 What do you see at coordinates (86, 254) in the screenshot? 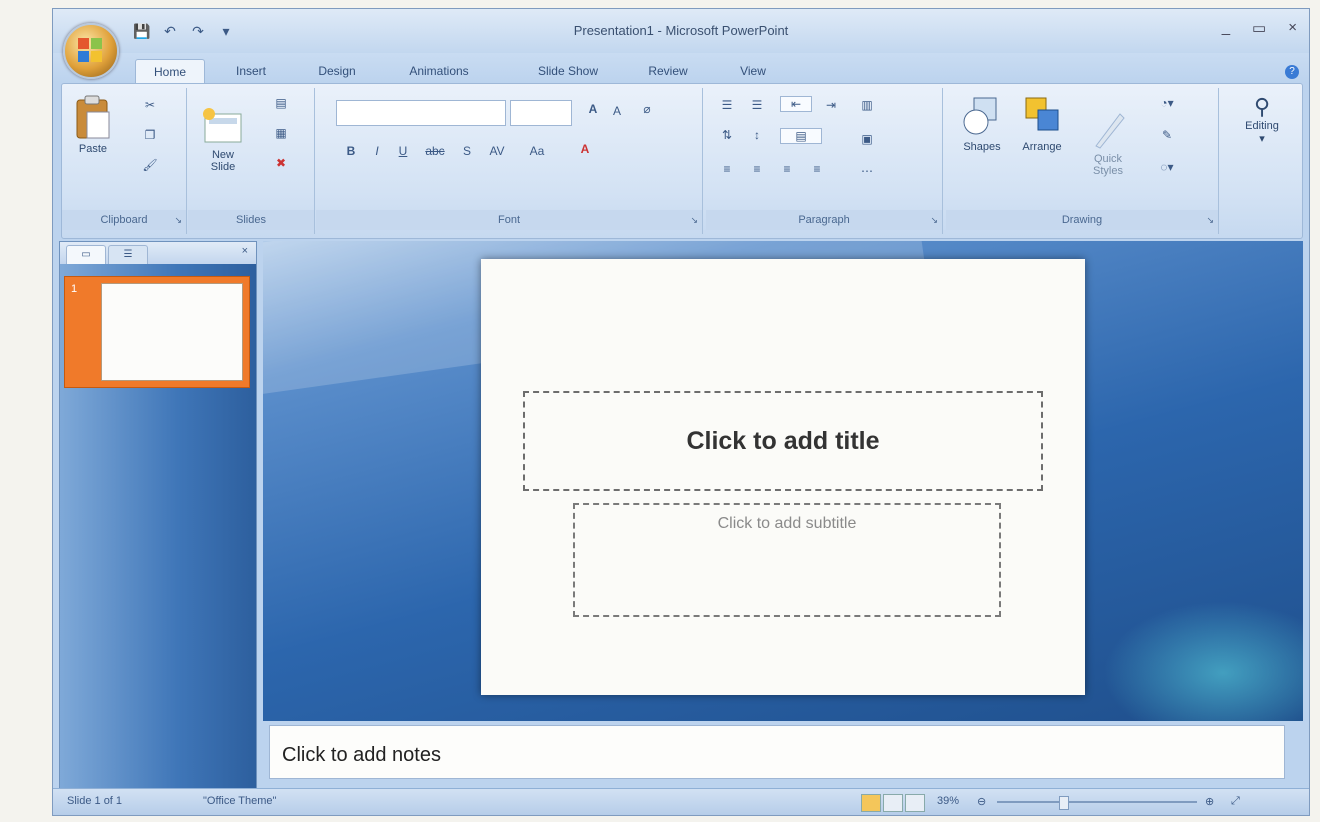
I see `tab-slides: ▭` at bounding box center [86, 254].